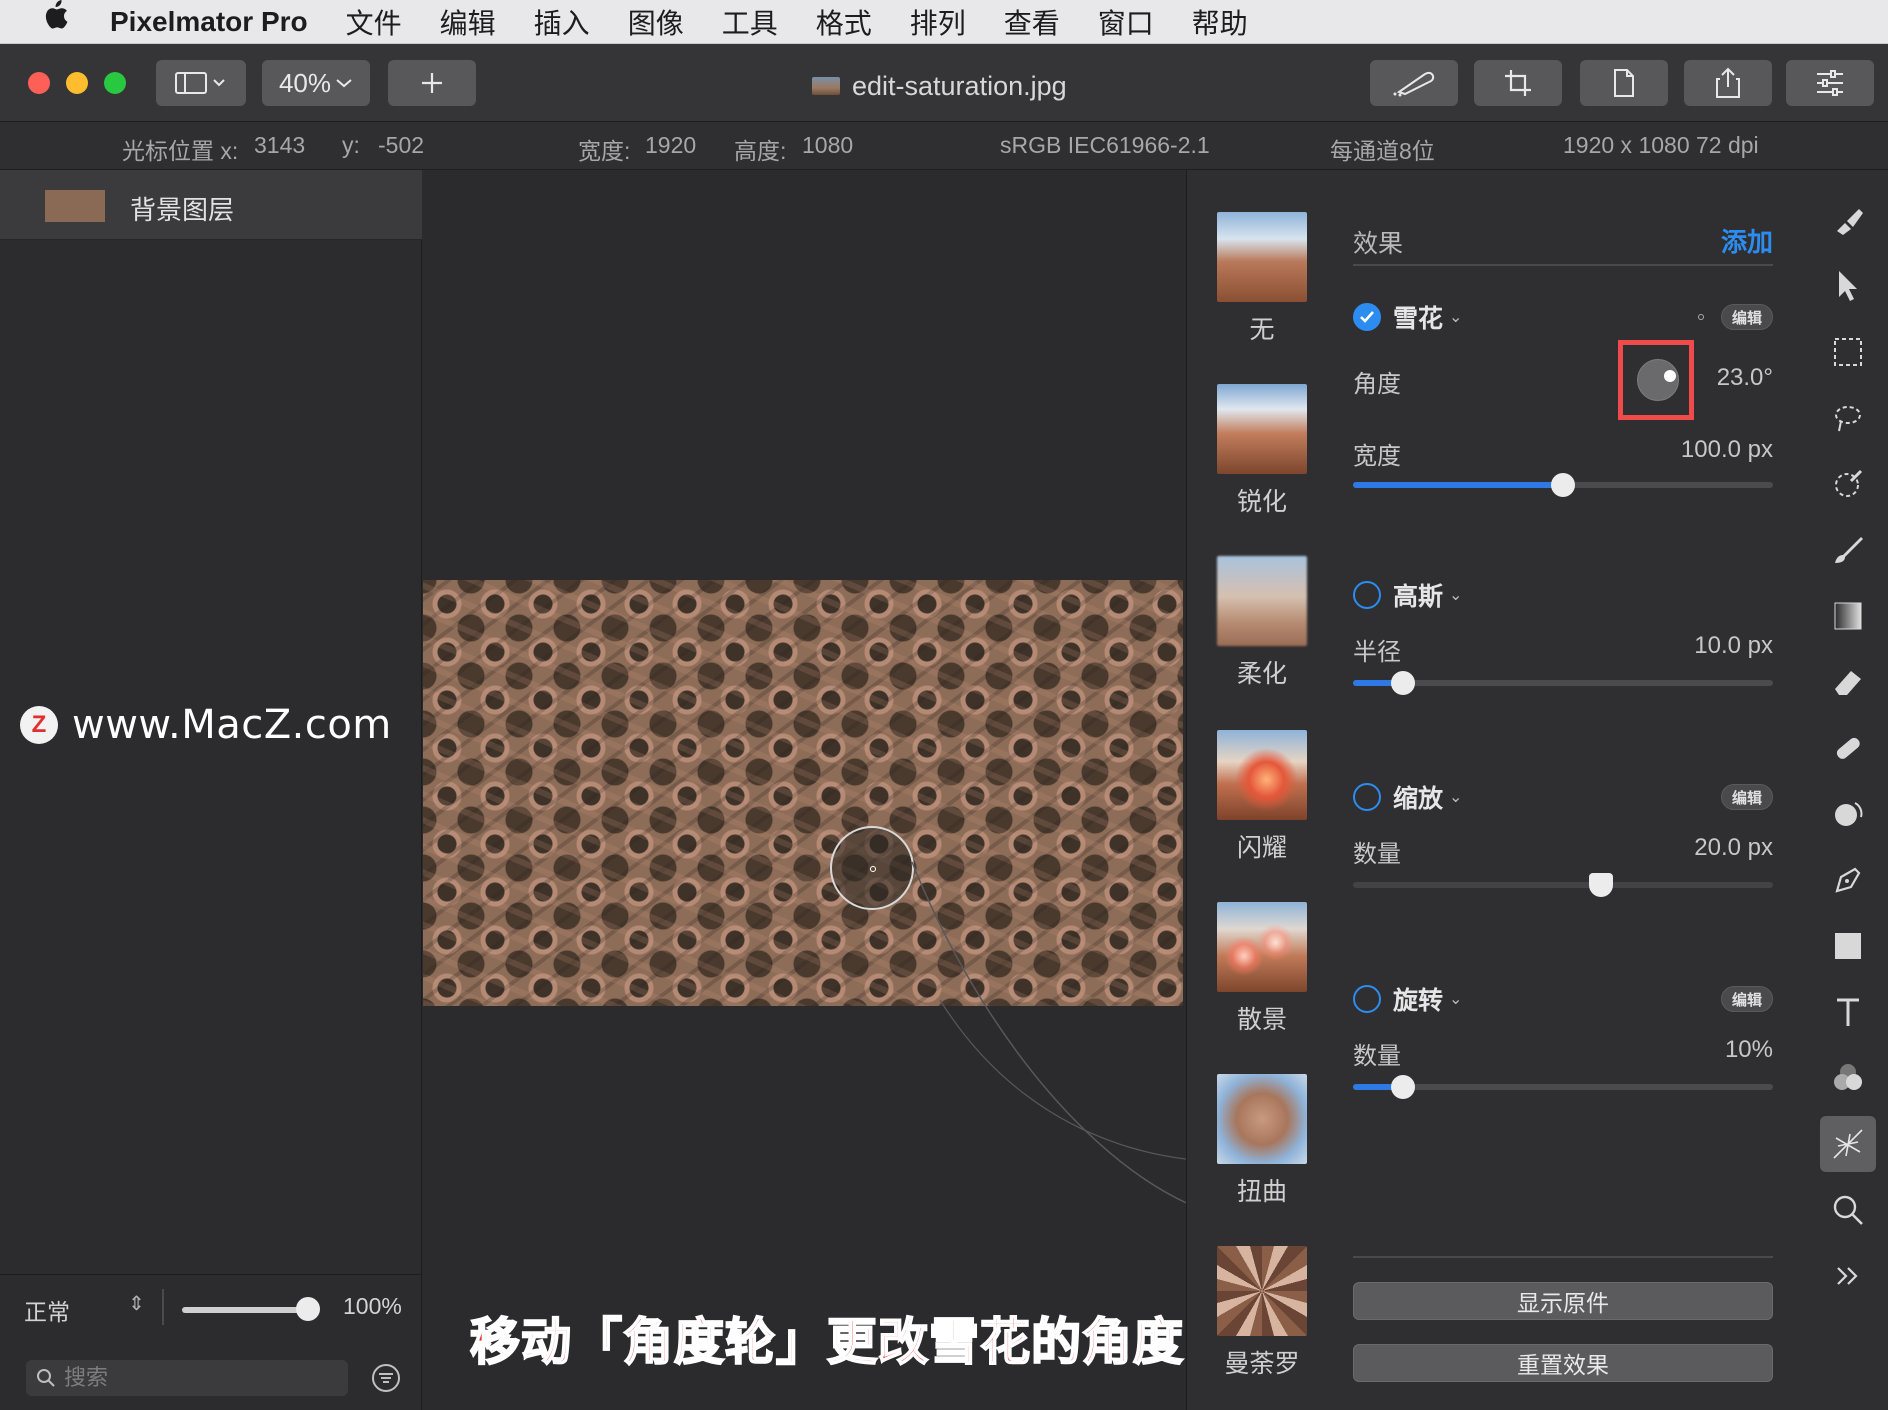 This screenshot has width=1888, height=1410. What do you see at coordinates (1262, 797) in the screenshot?
I see `category-glow: 闪耀` at bounding box center [1262, 797].